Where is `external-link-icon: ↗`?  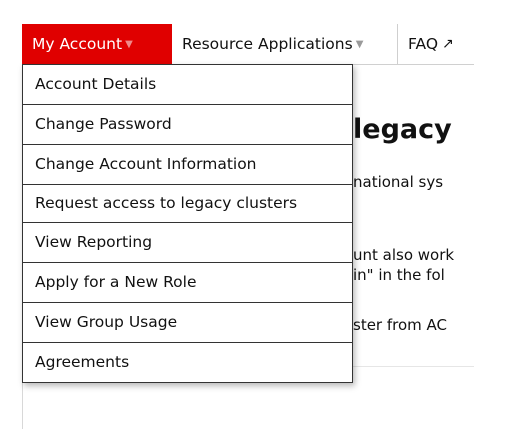 external-link-icon: ↗ is located at coordinates (448, 44).